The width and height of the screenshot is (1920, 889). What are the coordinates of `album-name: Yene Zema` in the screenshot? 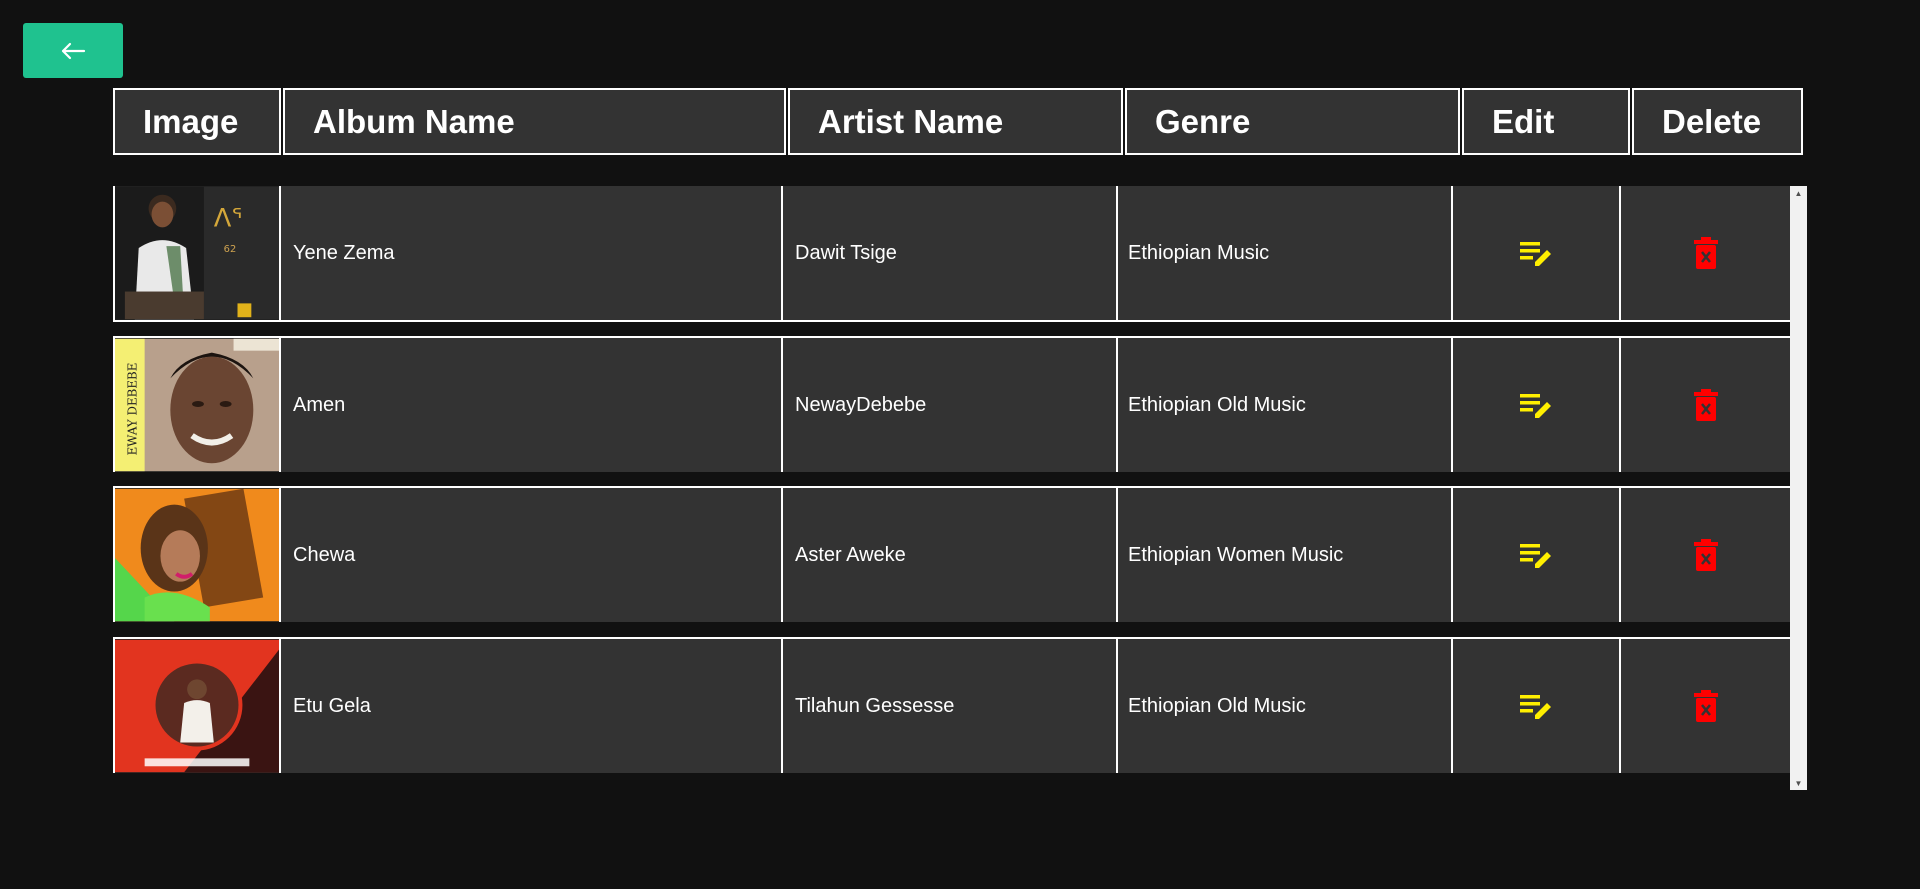 It's located at (344, 252).